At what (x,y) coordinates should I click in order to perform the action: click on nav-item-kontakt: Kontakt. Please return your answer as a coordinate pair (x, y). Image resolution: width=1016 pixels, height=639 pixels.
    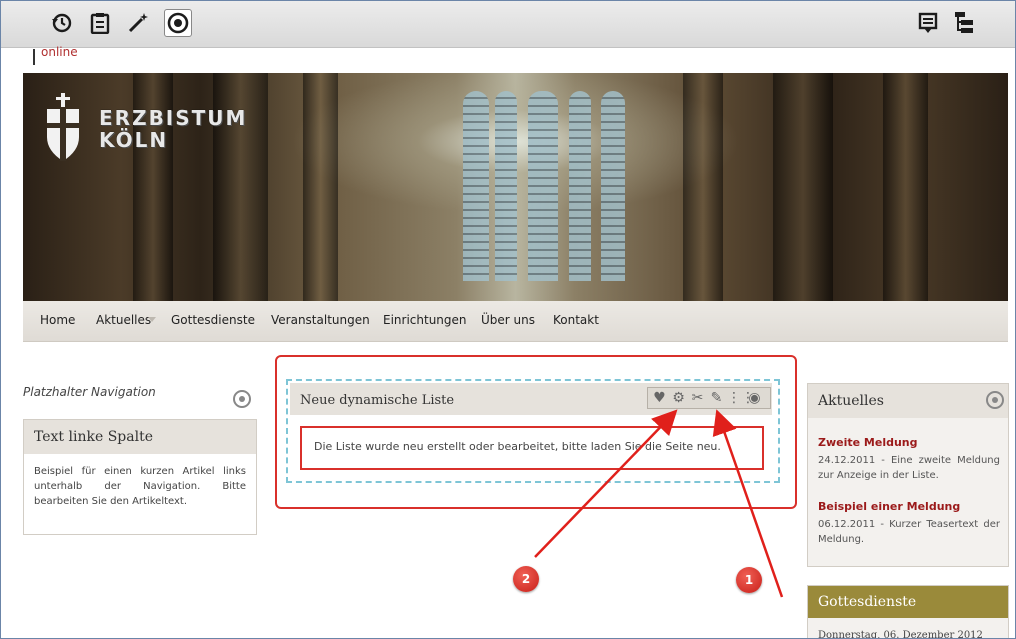
    Looking at the image, I should click on (576, 320).